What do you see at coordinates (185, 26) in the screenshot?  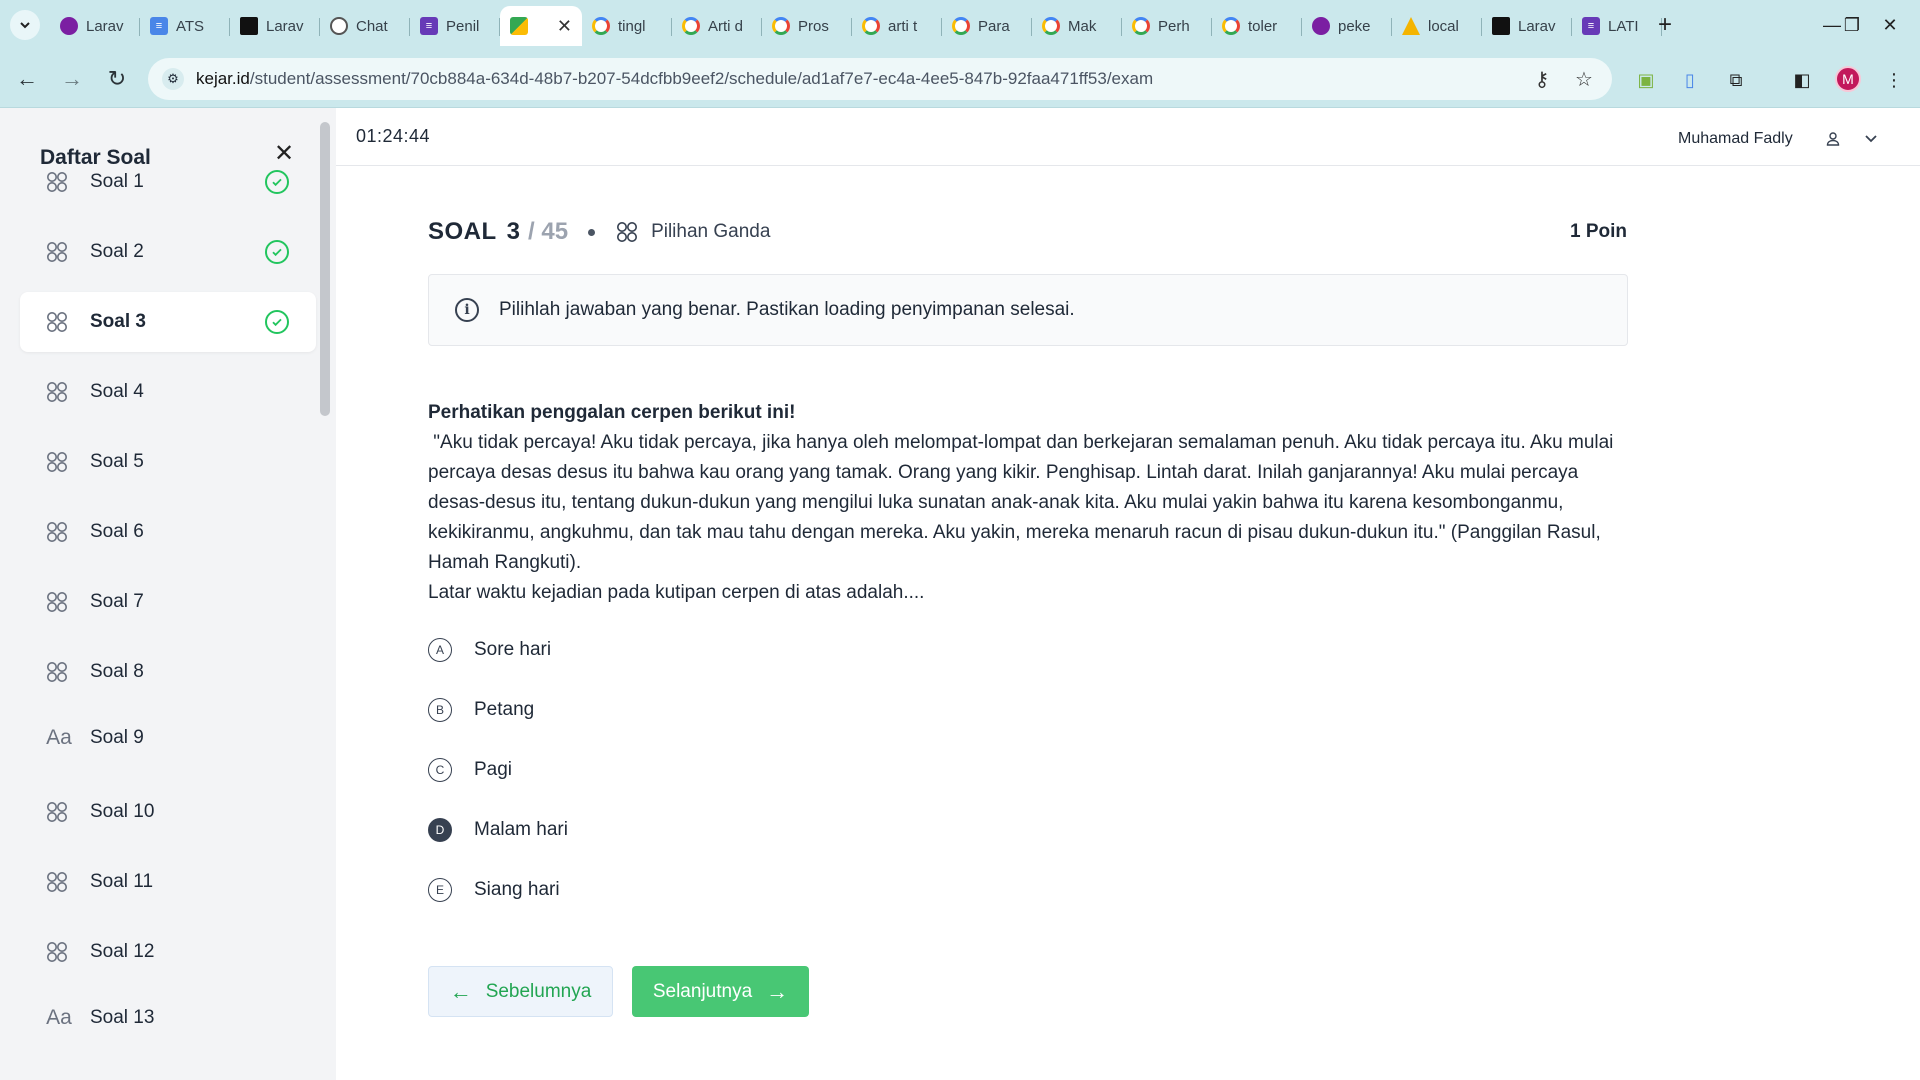 I see `browser-tab: ≡ ATS` at bounding box center [185, 26].